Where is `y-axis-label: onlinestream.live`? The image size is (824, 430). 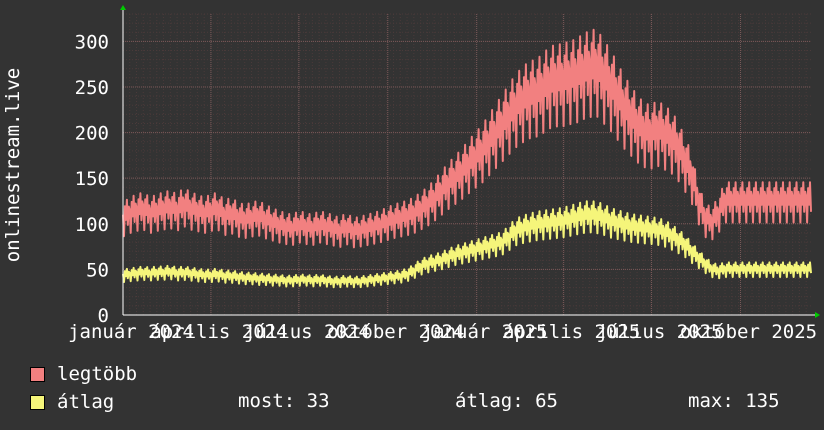 y-axis-label: onlinestream.live is located at coordinates (13, 165).